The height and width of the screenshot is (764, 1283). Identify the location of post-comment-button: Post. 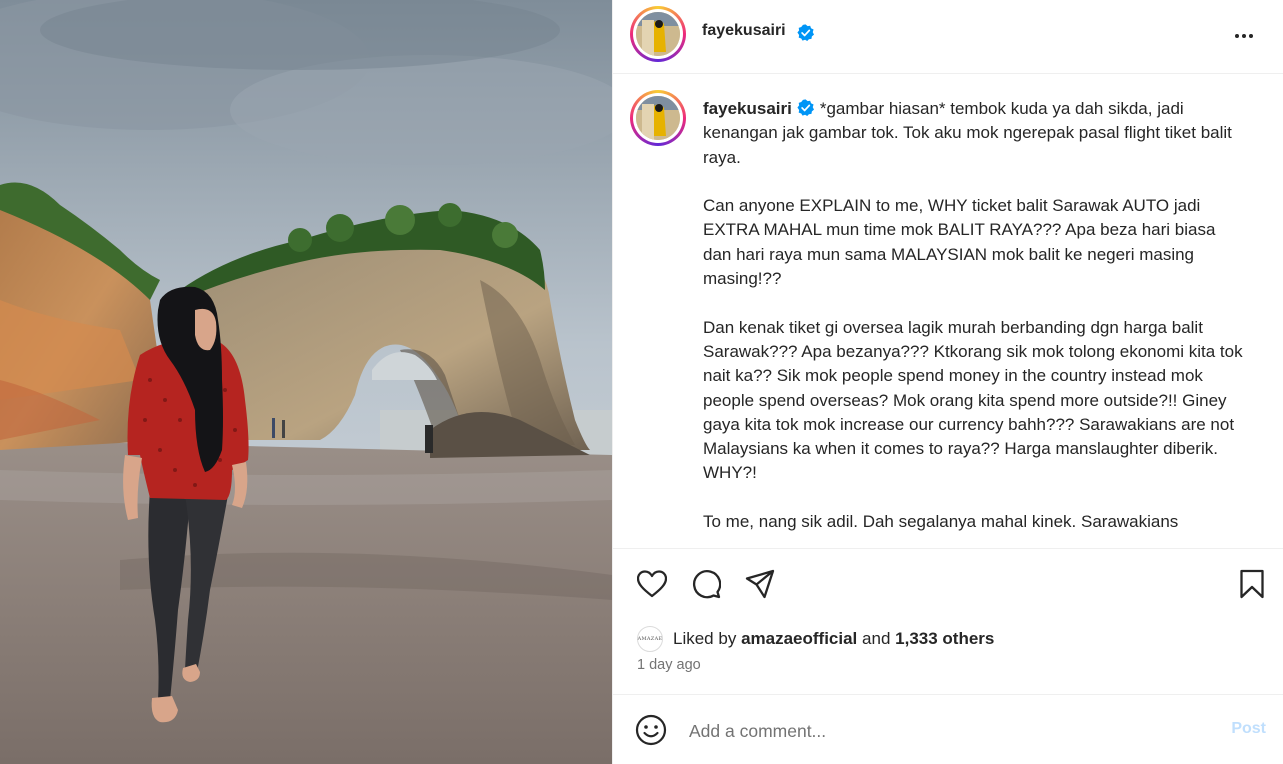
(1248, 729).